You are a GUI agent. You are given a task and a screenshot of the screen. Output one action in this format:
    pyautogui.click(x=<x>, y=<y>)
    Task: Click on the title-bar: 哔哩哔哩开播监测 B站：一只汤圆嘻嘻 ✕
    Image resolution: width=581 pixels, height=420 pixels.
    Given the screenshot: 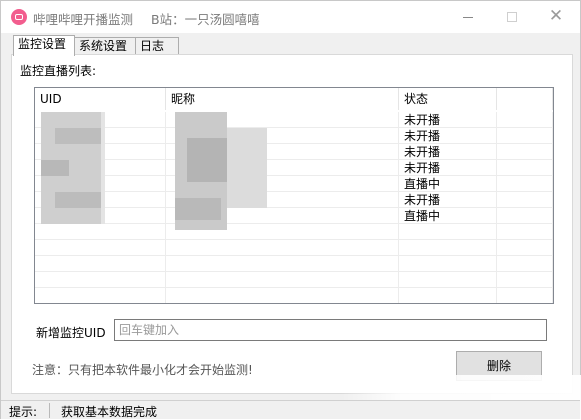 What is the action you would take?
    pyautogui.click(x=290, y=17)
    